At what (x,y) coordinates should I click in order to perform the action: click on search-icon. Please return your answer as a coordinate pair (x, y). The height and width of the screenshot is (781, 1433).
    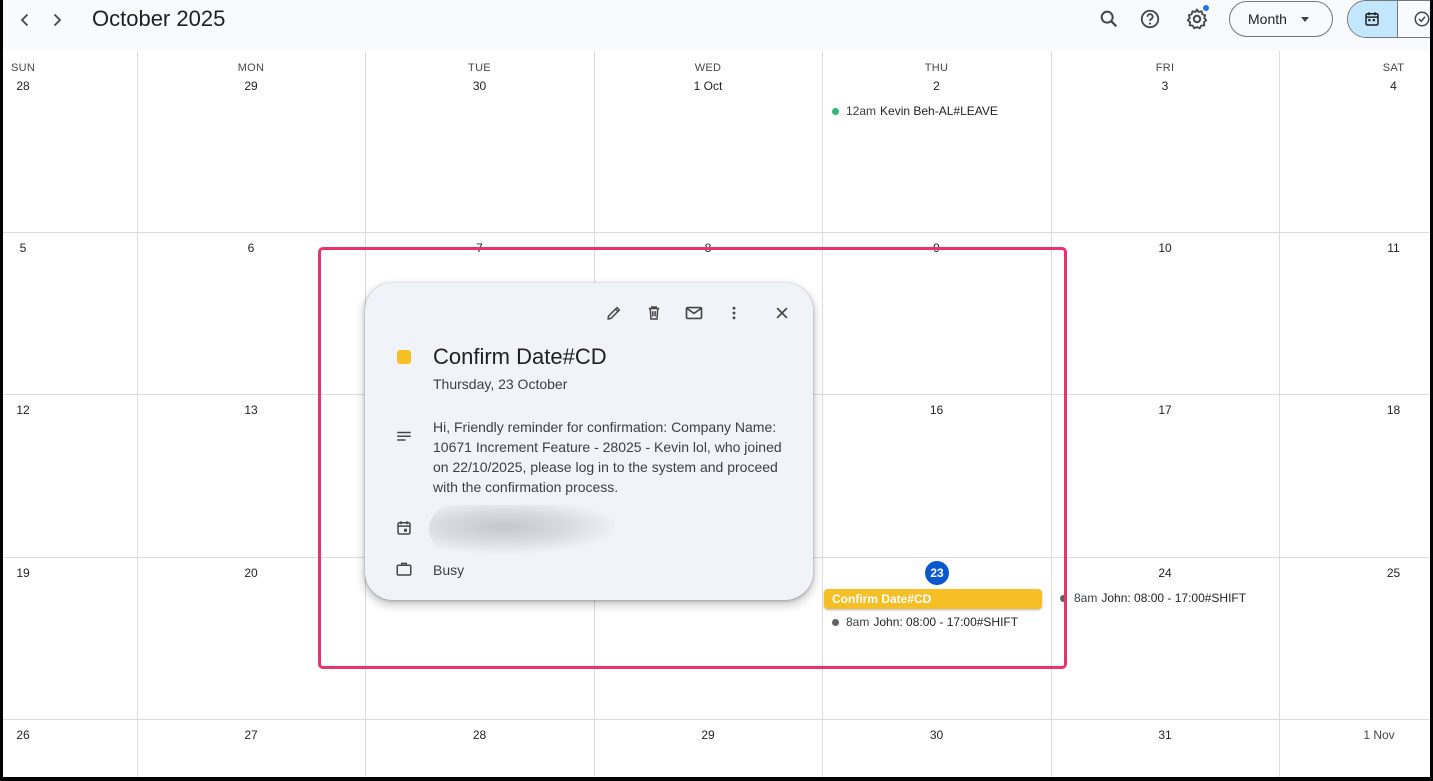
    Looking at the image, I should click on (1109, 19).